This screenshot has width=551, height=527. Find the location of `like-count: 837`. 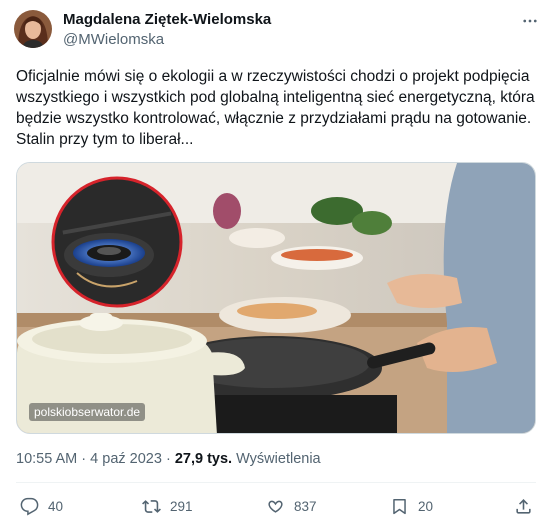

like-count: 837 is located at coordinates (305, 506).